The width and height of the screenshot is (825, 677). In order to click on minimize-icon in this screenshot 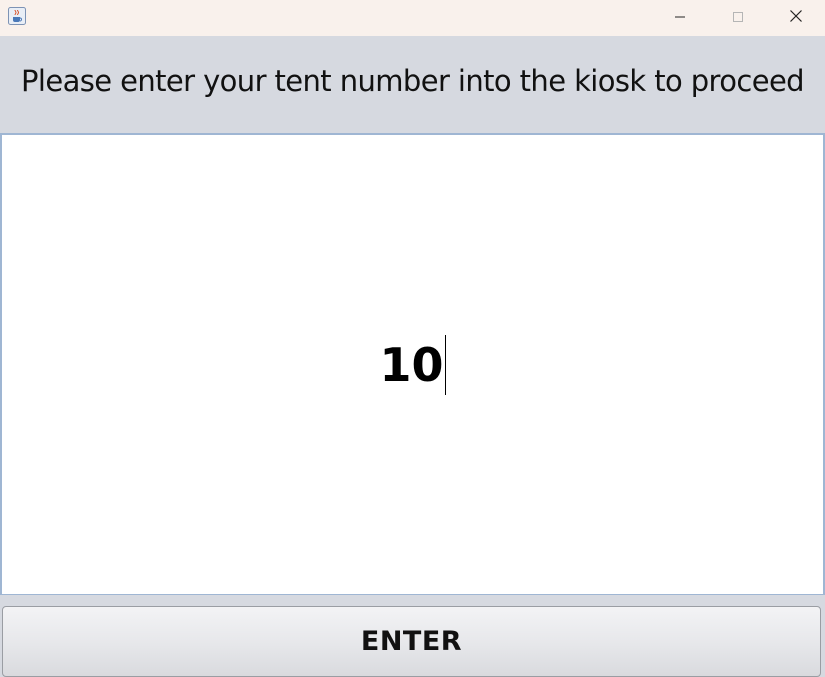, I will do `click(680, 17)`.